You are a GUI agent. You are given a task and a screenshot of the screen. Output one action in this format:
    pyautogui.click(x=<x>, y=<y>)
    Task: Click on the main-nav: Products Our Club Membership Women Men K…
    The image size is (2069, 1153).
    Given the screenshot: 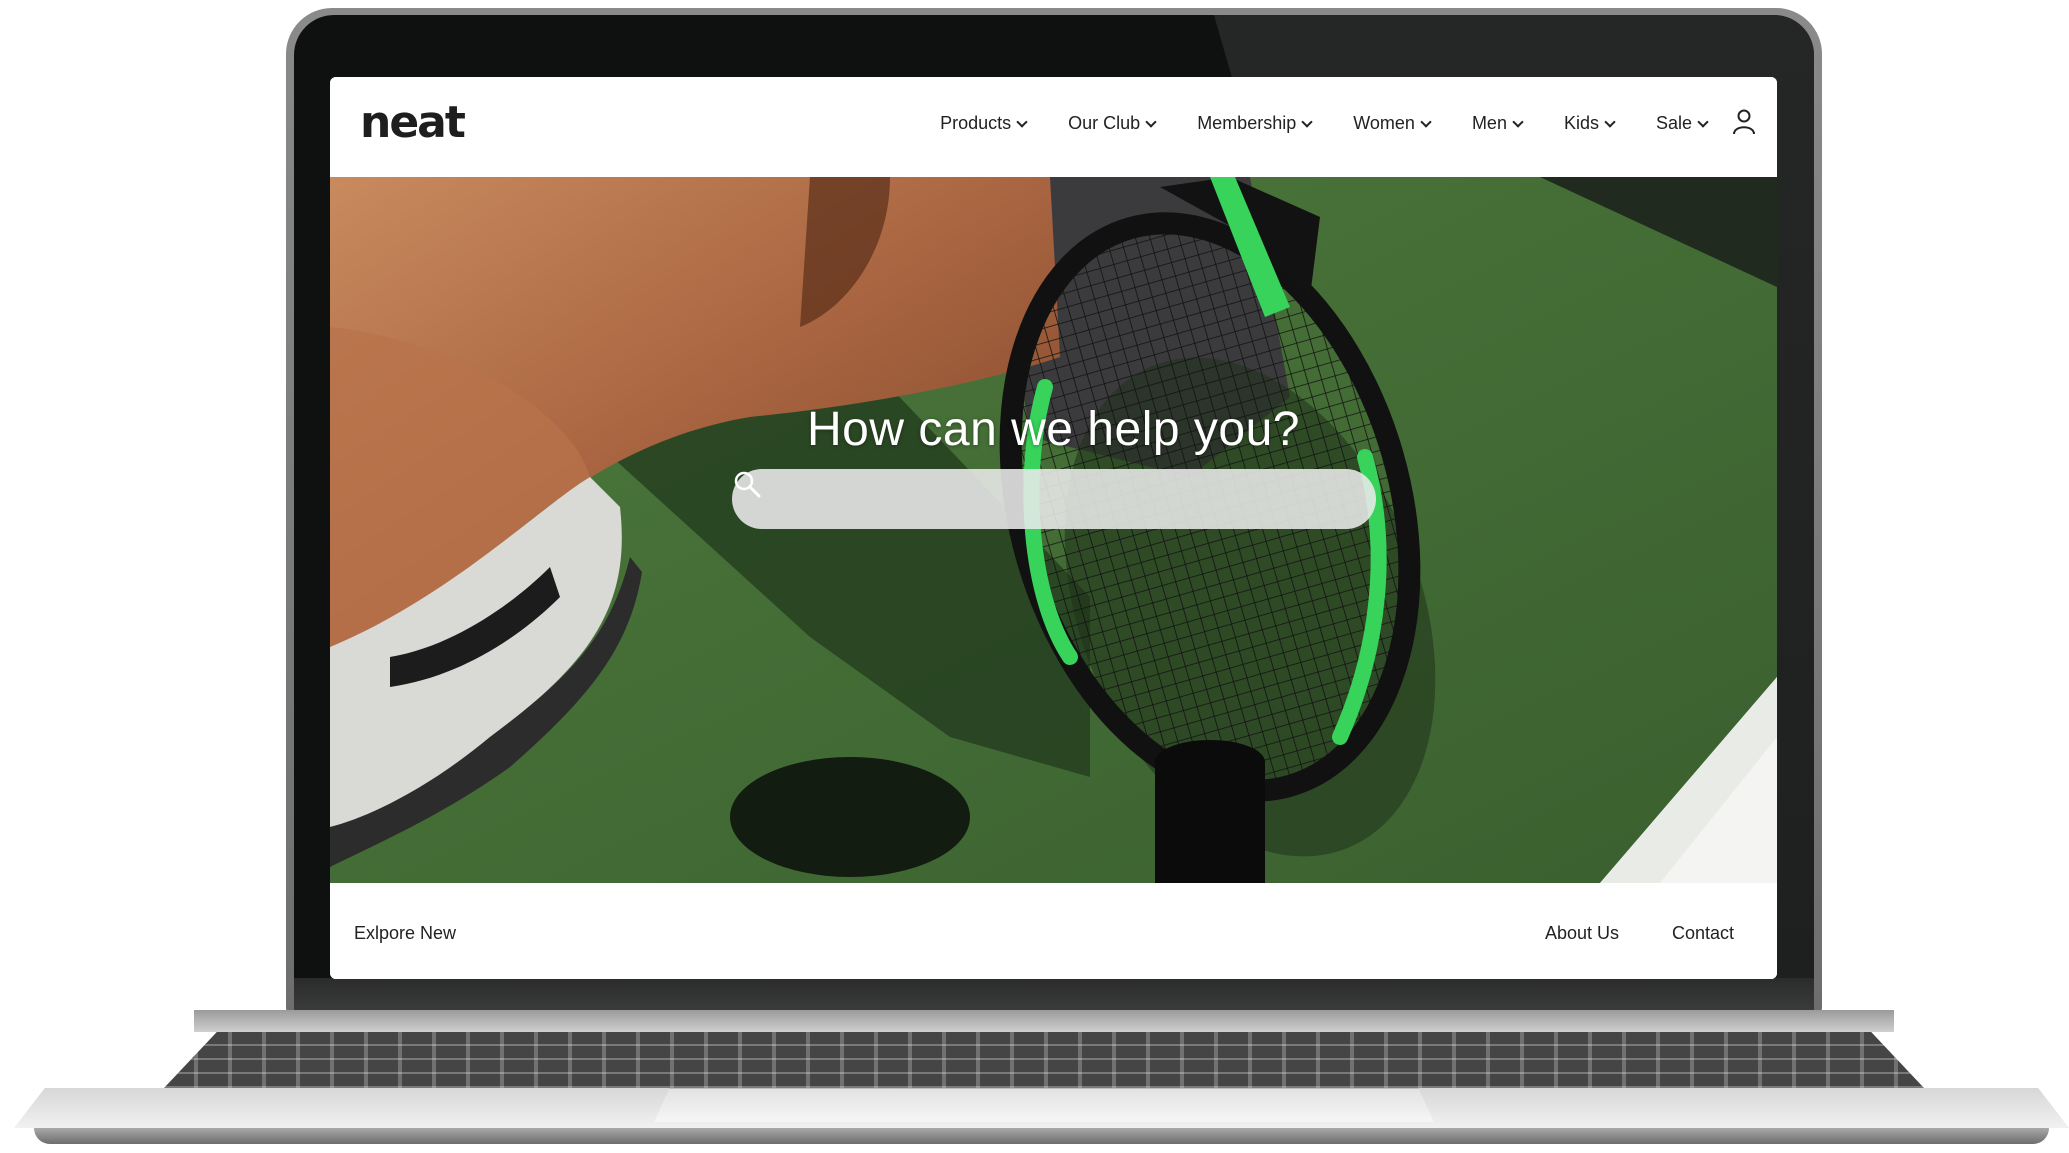 What is the action you would take?
    pyautogui.click(x=1303, y=123)
    